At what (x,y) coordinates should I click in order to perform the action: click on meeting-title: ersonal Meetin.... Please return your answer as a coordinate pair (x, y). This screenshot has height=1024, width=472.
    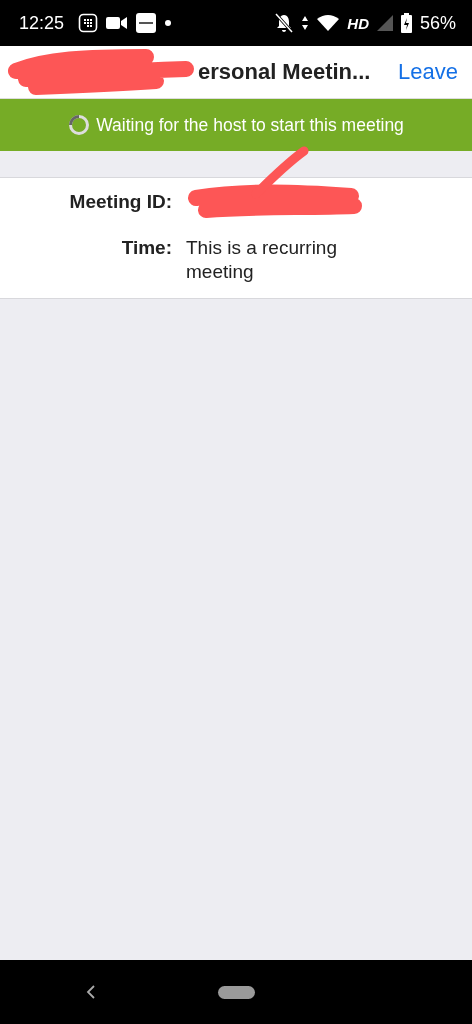
    Looking at the image, I should click on (284, 72).